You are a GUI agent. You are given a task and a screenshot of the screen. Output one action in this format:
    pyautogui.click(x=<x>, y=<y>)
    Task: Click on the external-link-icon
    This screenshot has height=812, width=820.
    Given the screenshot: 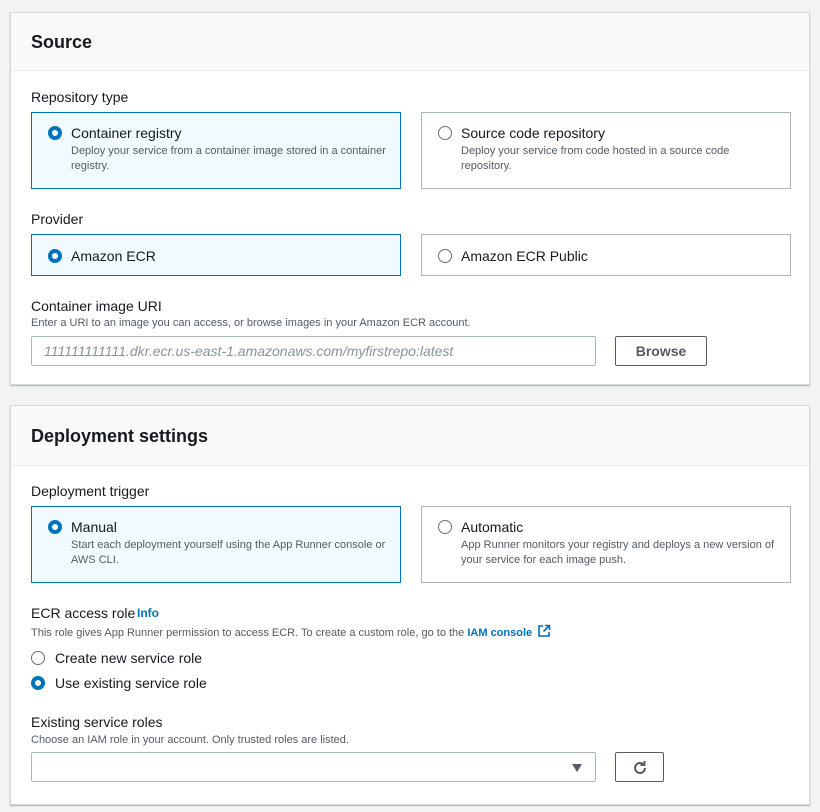 What is the action you would take?
    pyautogui.click(x=544, y=631)
    